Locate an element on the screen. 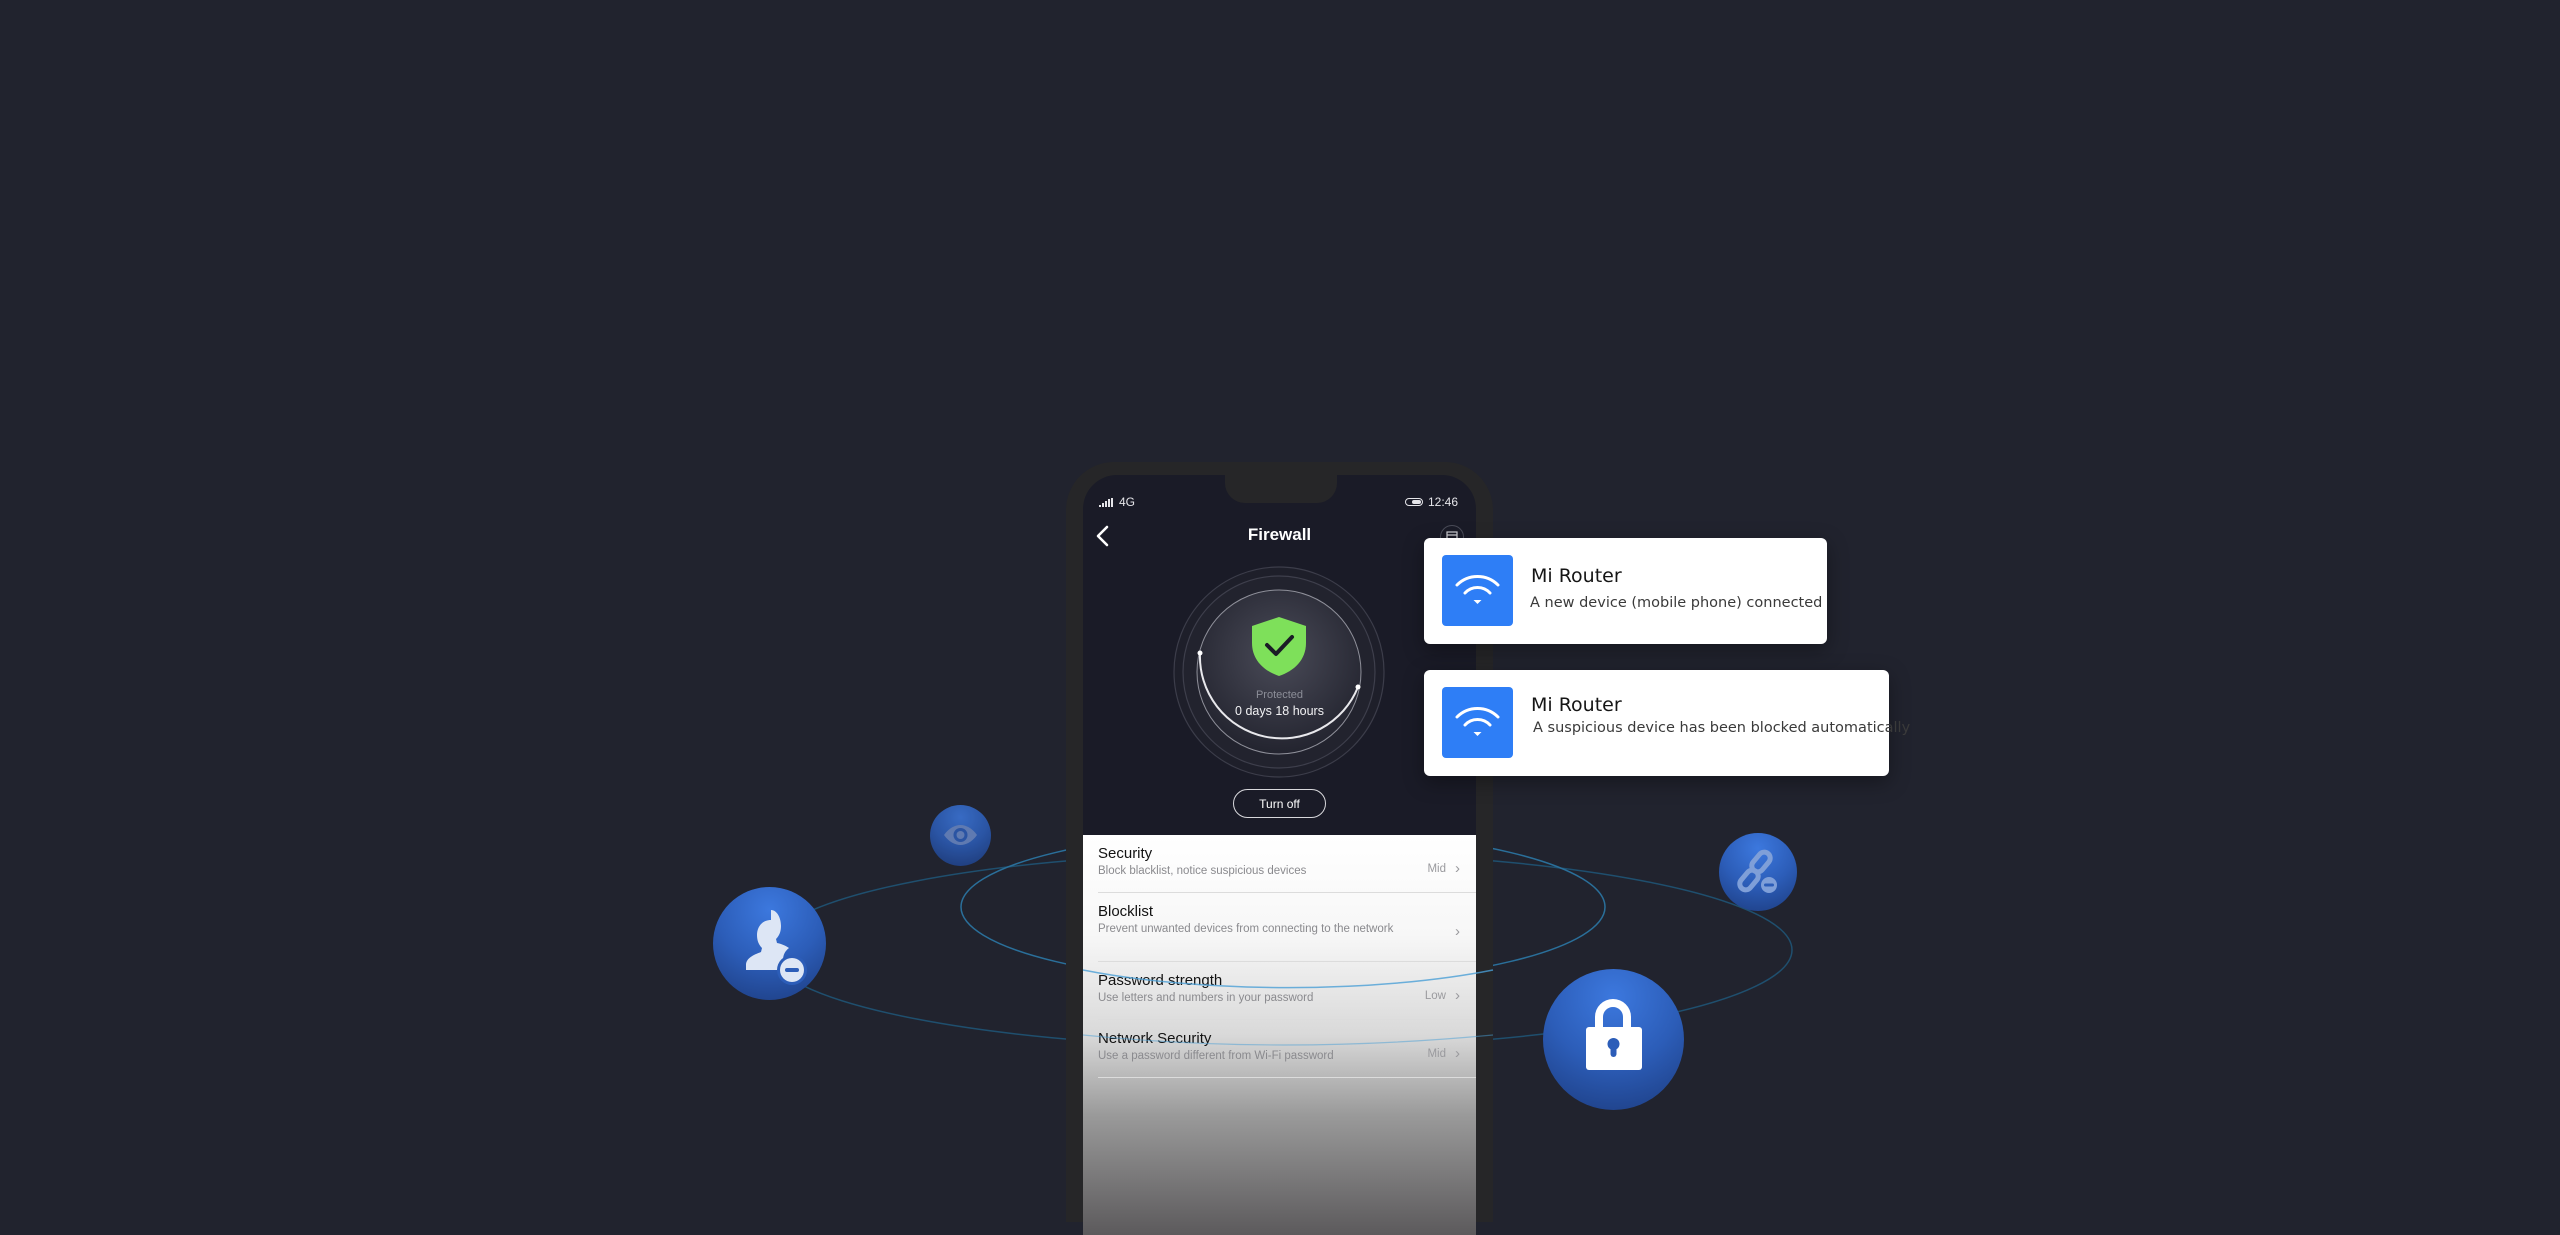 The image size is (2560, 1235). unlink-icon is located at coordinates (1757, 871).